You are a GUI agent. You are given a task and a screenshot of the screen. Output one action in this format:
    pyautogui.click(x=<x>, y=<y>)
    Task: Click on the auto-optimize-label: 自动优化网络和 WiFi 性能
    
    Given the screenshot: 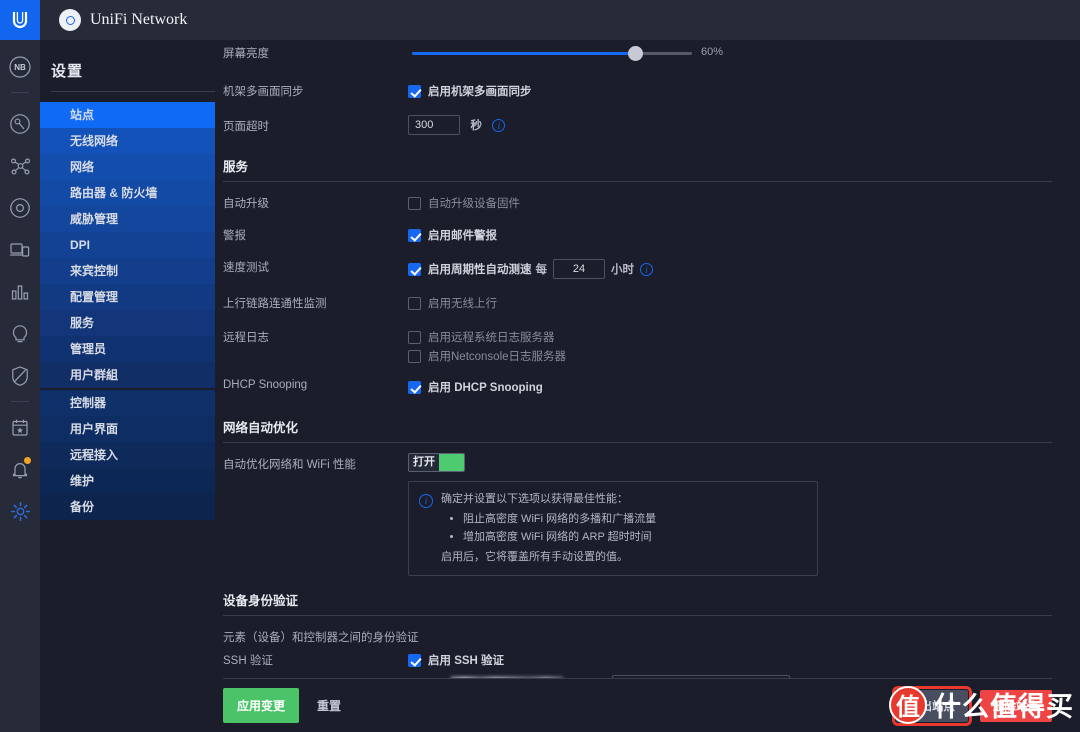 What is the action you would take?
    pyautogui.click(x=289, y=465)
    